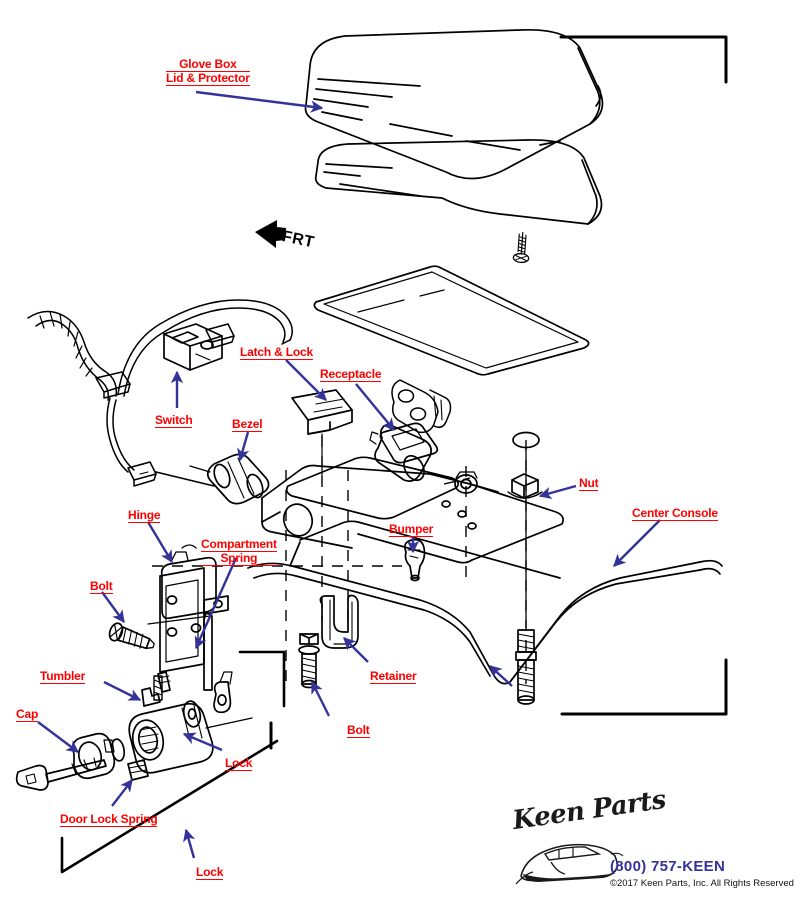 Image resolution: width=800 pixels, height=900 pixels. I want to click on label-bolt-lower: Bolt, so click(358, 731).